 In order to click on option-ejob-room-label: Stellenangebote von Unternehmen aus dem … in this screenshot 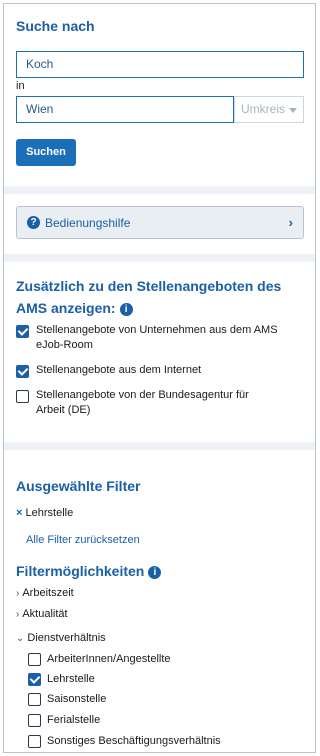, I will do `click(171, 338)`.